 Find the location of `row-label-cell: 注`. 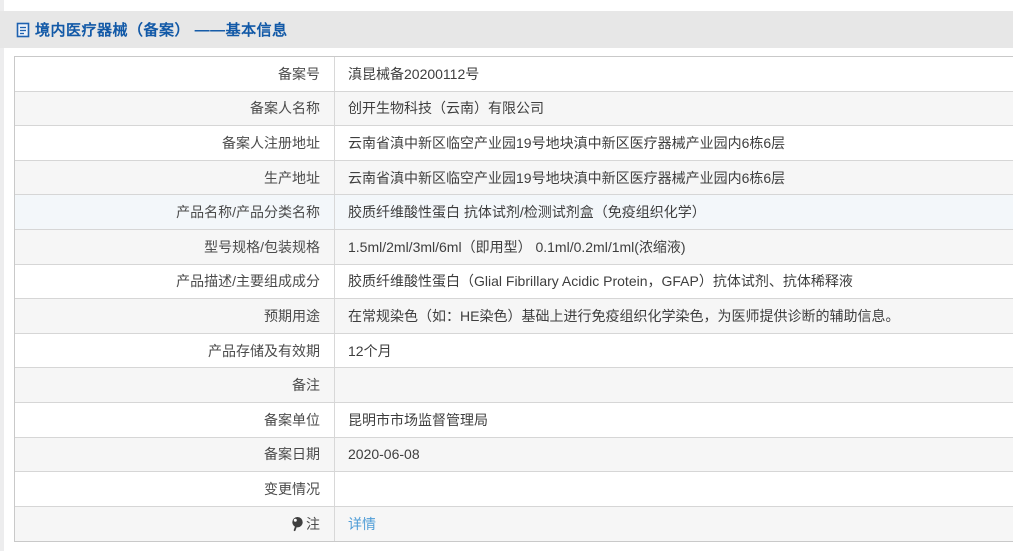

row-label-cell: 注 is located at coordinates (175, 524).